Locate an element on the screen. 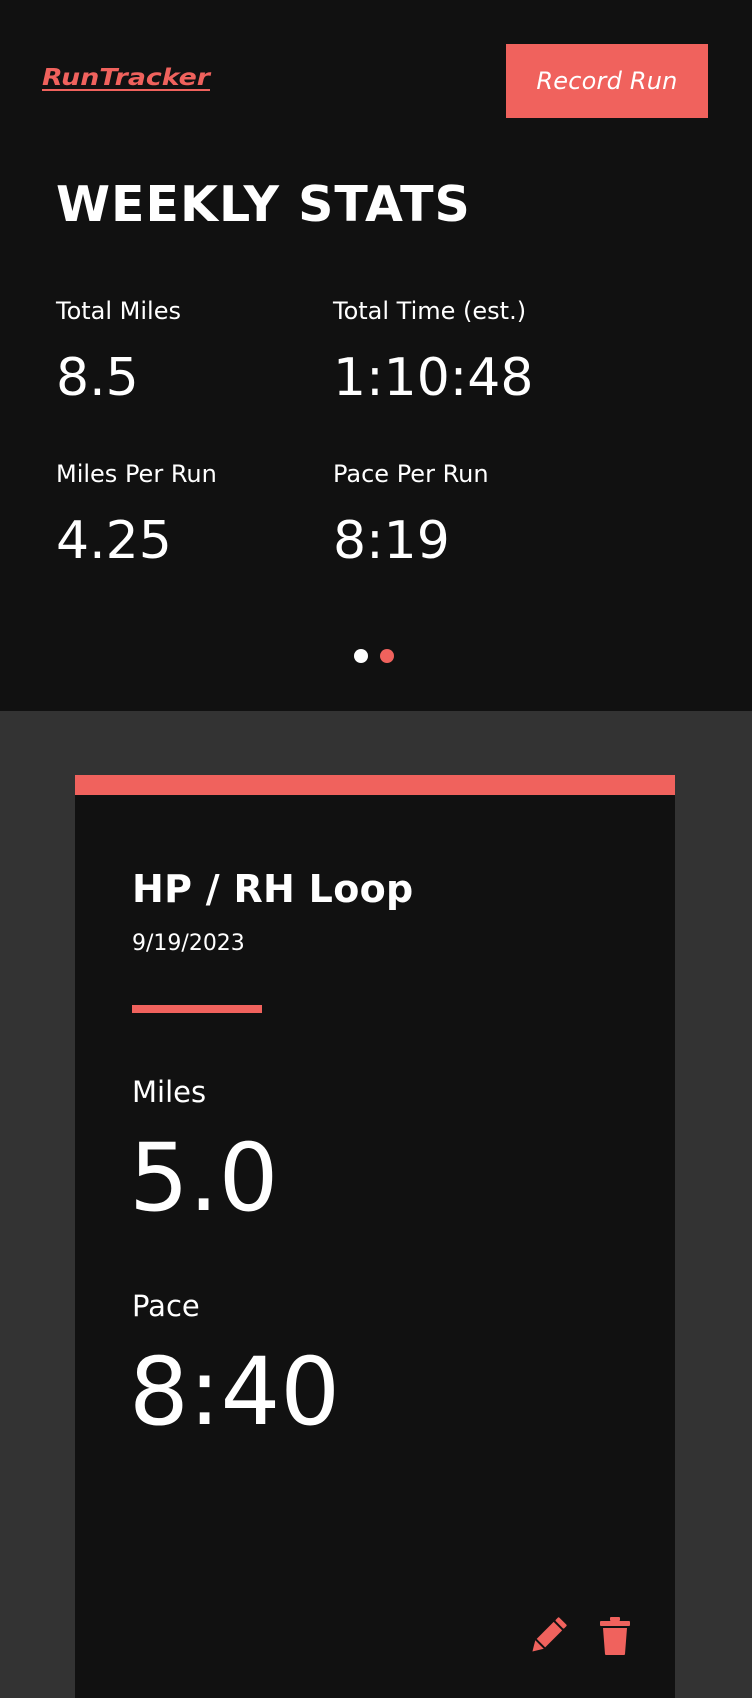 This screenshot has height=1698, width=752. stat-value: 1:10:48 is located at coordinates (433, 378).